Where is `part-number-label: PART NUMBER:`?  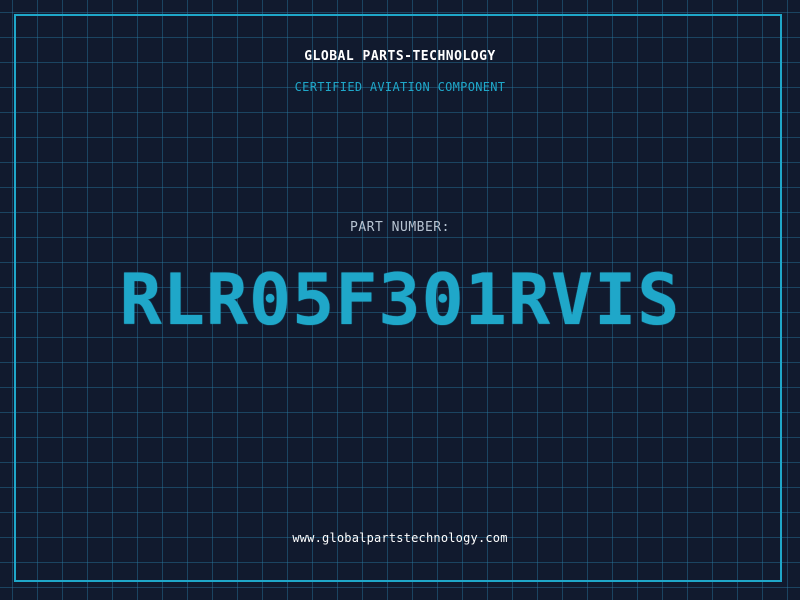
part-number-label: PART NUMBER: is located at coordinates (400, 227).